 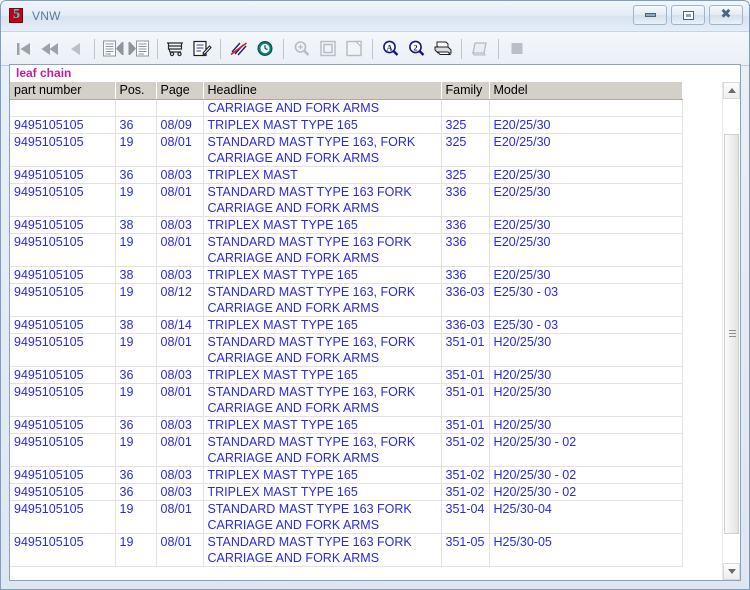 What do you see at coordinates (50, 49) in the screenshot?
I see `fast-rewind-icon` at bounding box center [50, 49].